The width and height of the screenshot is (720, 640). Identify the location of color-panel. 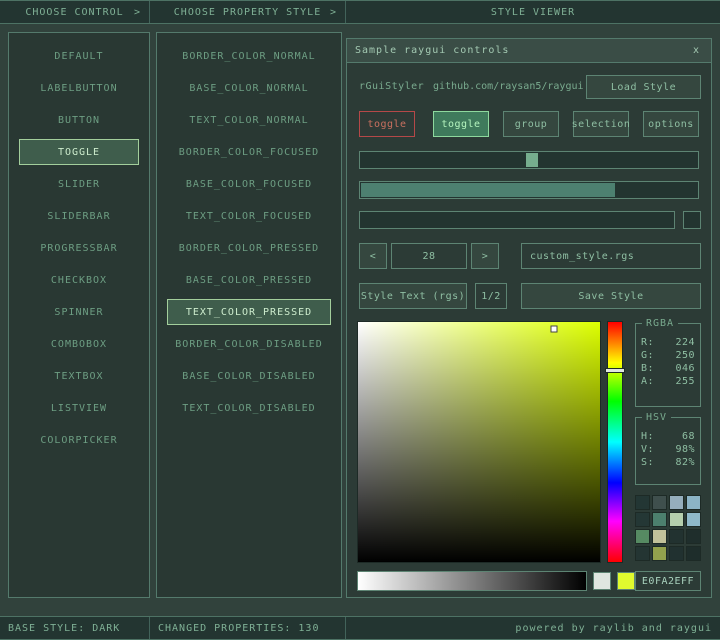
(479, 442).